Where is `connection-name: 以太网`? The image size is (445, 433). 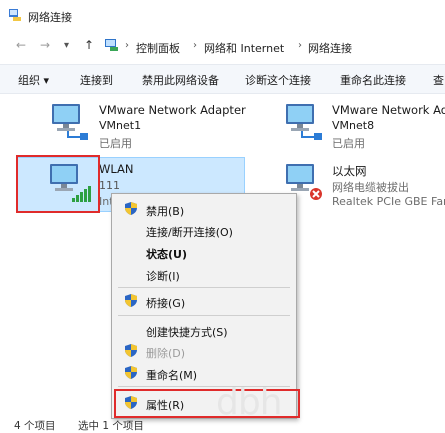 connection-name: 以太网 is located at coordinates (349, 171).